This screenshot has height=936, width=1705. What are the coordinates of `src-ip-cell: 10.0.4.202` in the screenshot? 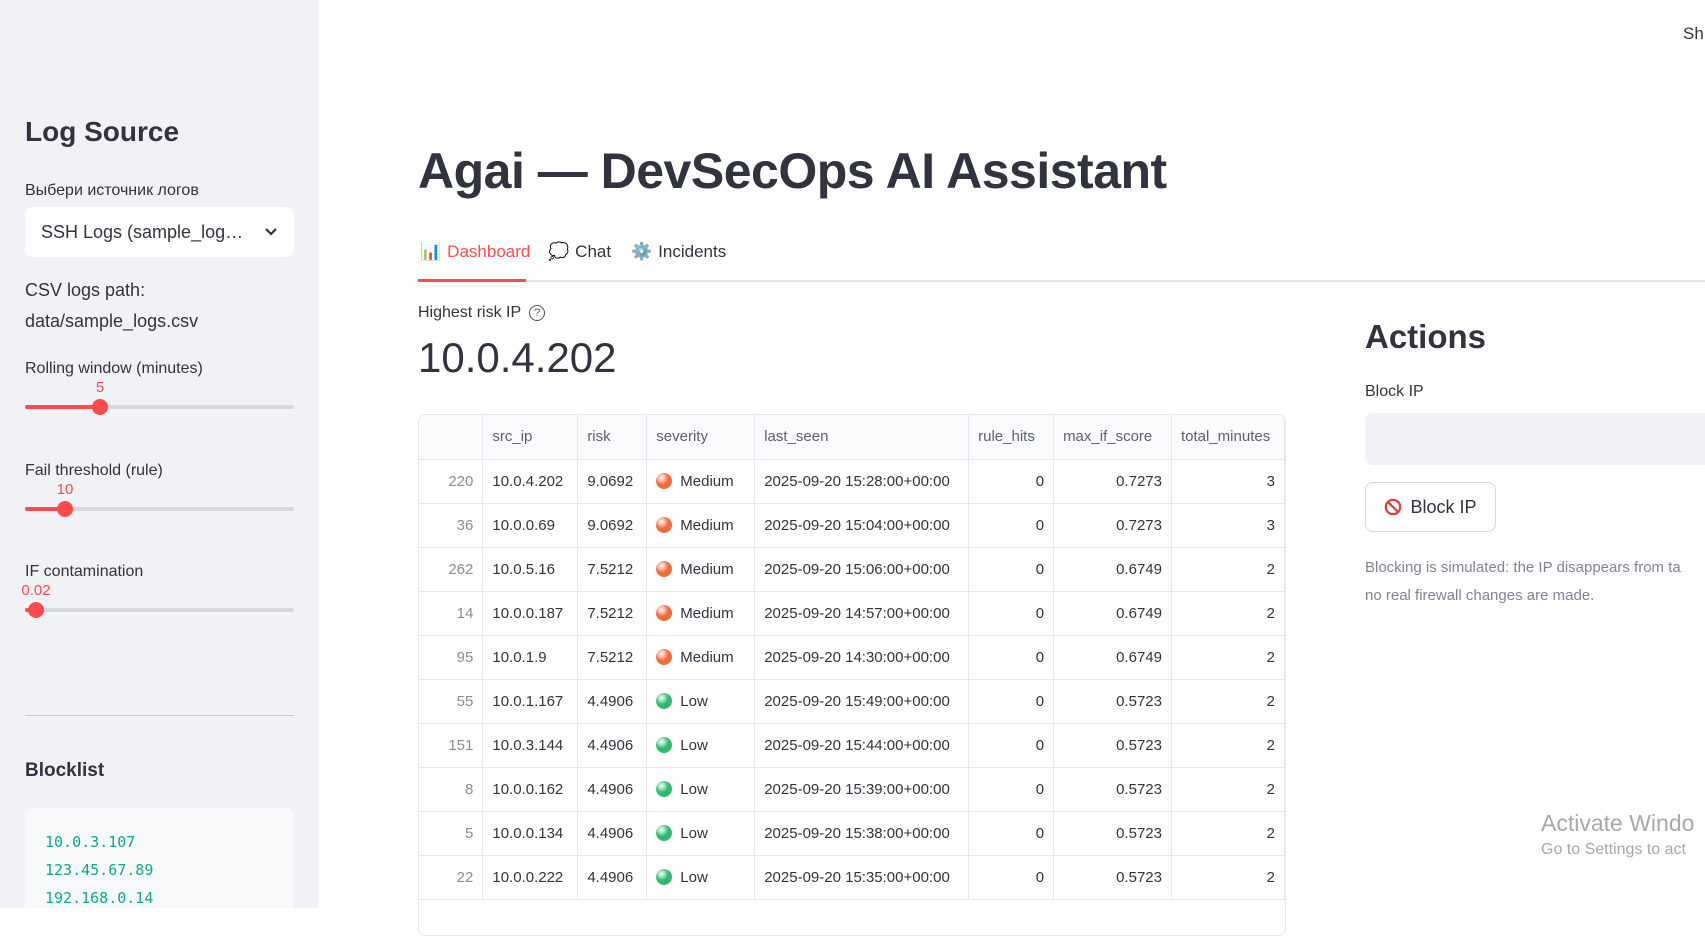 It's located at (530, 481).